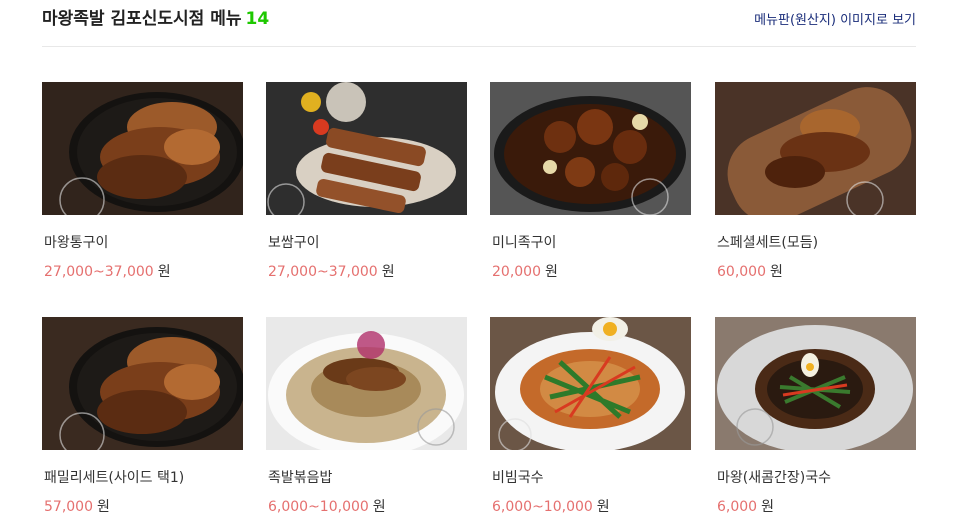  What do you see at coordinates (114, 477) in the screenshot?
I see `menu-item-name: 패밀리세트(사이드 택1)` at bounding box center [114, 477].